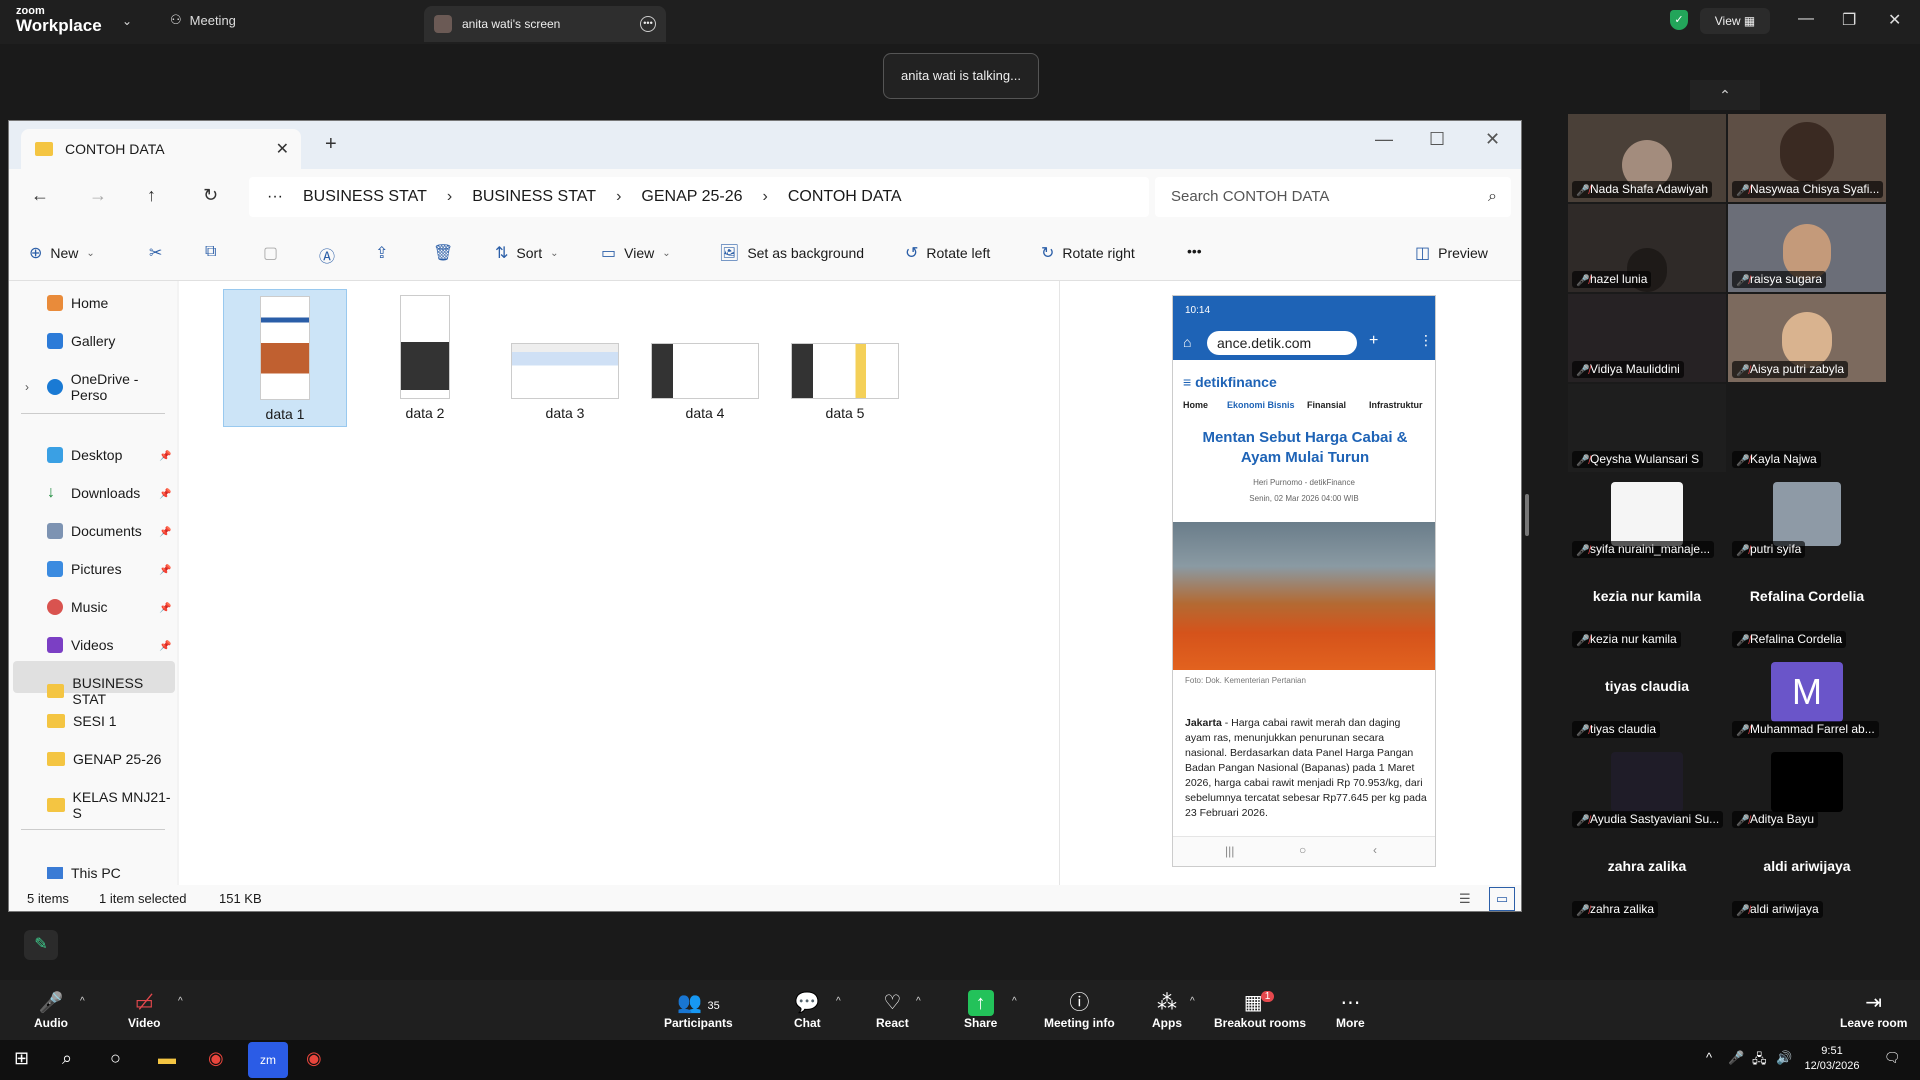  What do you see at coordinates (1465, 898) in the screenshot?
I see `details-view-icon: ☰` at bounding box center [1465, 898].